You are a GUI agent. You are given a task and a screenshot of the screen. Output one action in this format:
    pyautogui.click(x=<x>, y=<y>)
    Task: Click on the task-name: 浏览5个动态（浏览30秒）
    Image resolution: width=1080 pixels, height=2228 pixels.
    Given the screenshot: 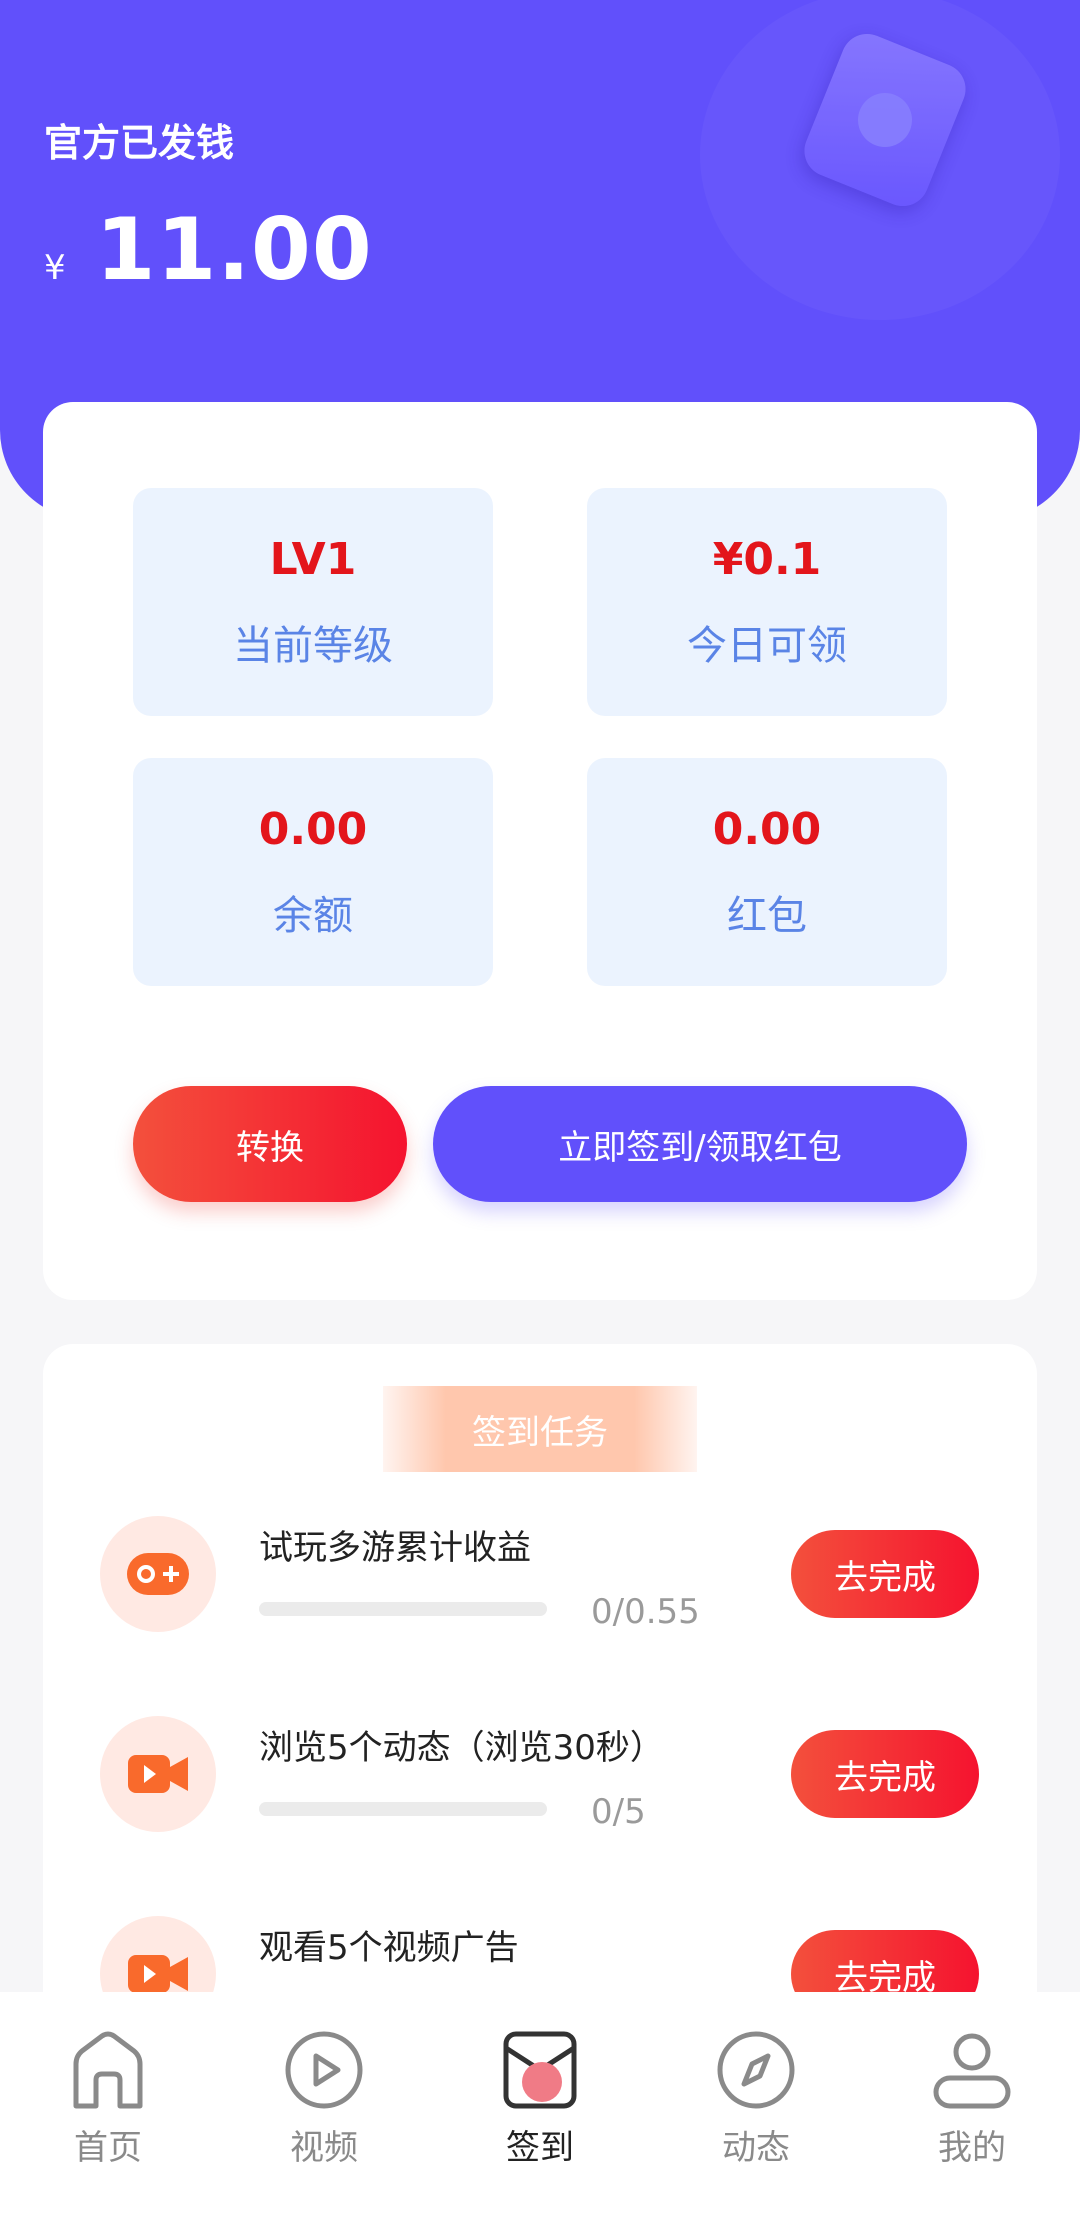 What is the action you would take?
    pyautogui.click(x=461, y=1748)
    